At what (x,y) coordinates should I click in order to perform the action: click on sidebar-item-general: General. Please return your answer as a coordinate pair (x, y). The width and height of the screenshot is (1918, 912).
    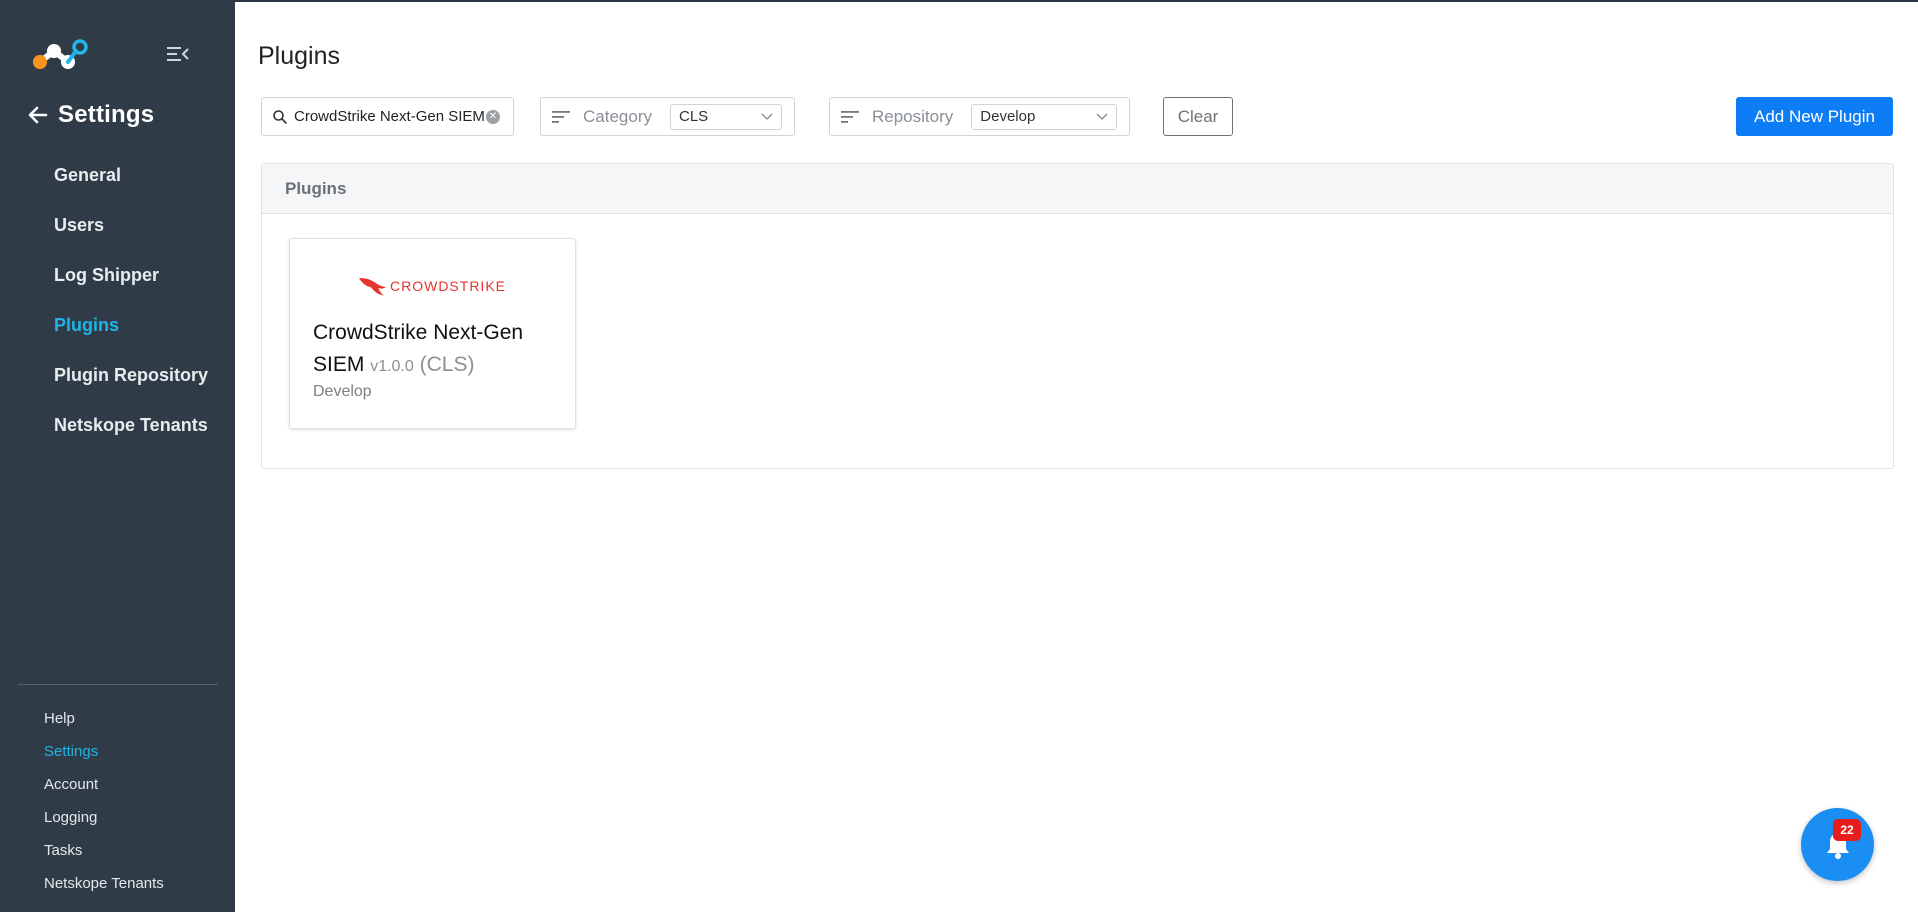
    Looking at the image, I should click on (117, 175).